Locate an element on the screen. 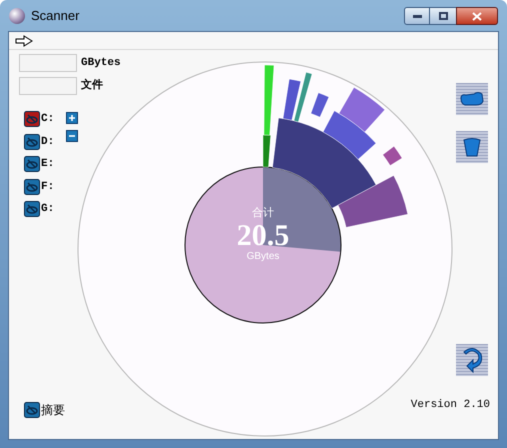  drive-button: C: is located at coordinates (39, 119).